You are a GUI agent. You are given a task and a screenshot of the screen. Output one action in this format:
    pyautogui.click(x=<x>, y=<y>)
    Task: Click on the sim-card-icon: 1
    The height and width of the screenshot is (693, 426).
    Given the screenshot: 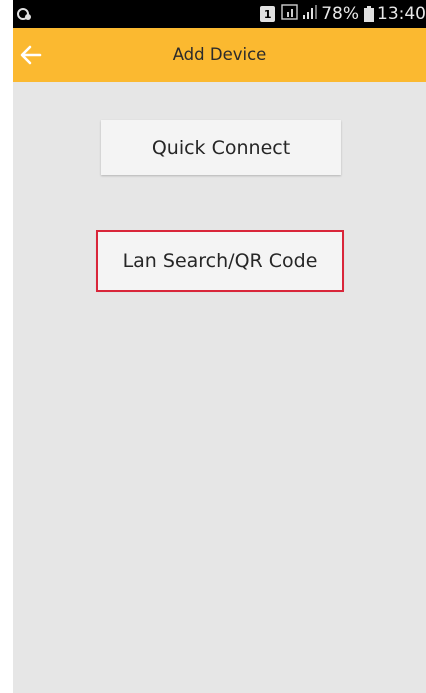 What is the action you would take?
    pyautogui.click(x=268, y=14)
    